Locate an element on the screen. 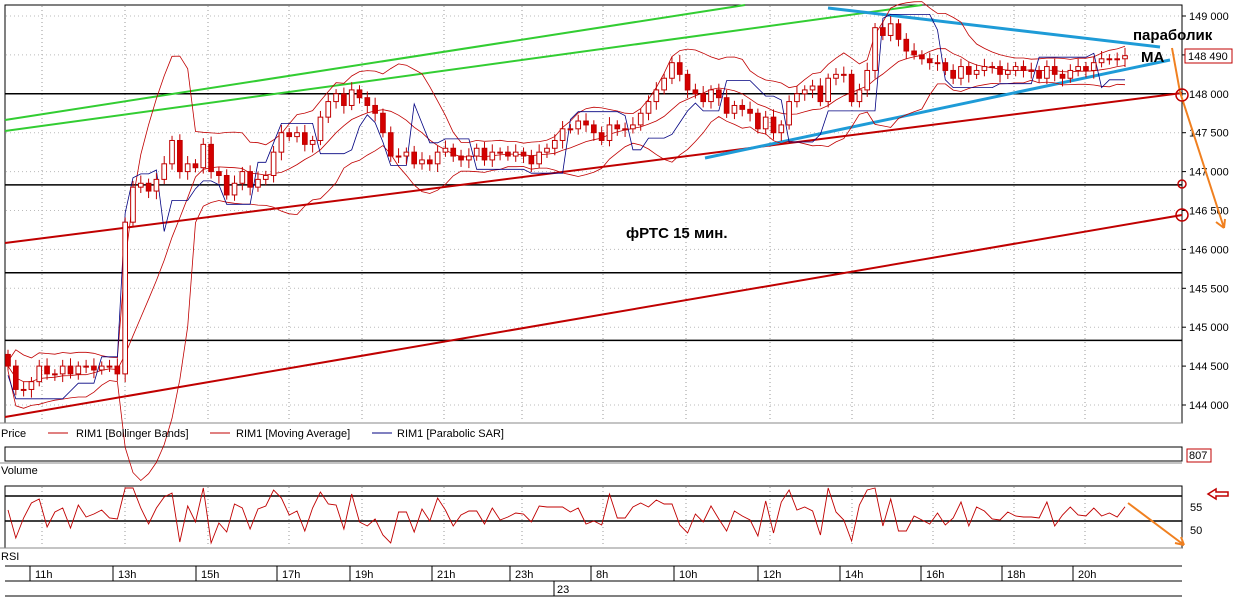 This screenshot has height=599, width=1236. legend-moving-average: RIM1 [Moving Average] is located at coordinates (293, 434).